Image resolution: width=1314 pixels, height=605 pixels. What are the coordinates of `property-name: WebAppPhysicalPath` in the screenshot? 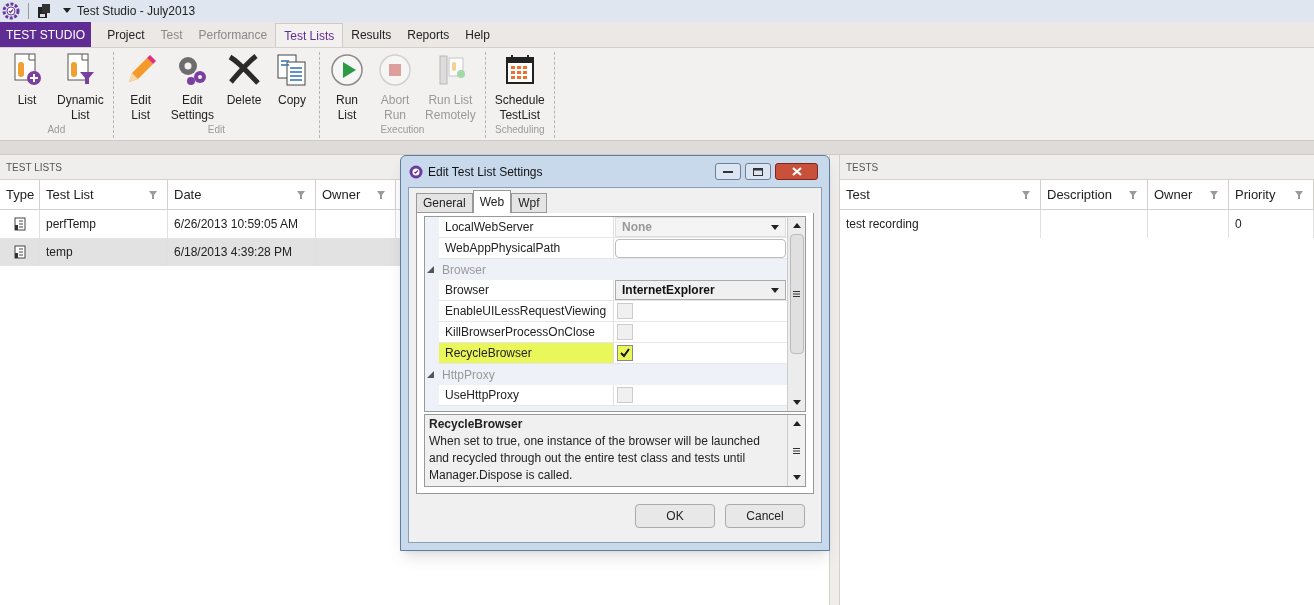 It's located at (526, 248).